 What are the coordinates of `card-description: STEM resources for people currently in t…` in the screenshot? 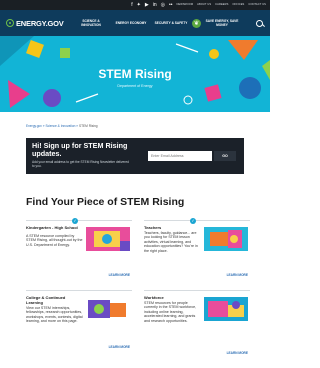 It's located at (170, 312).